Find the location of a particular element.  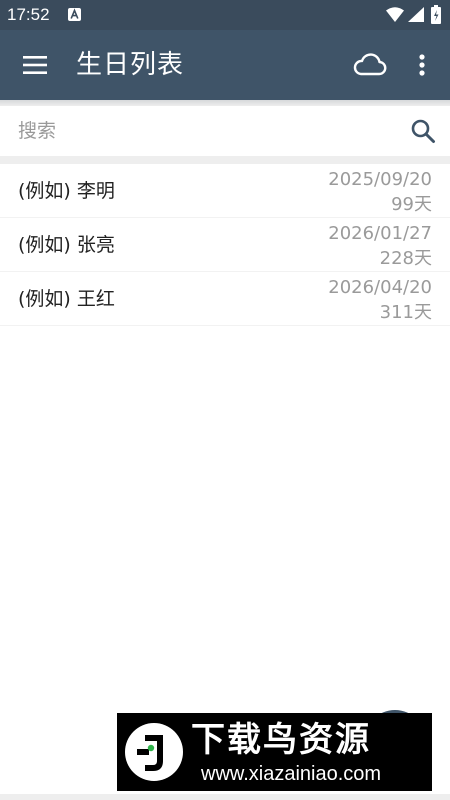

watermark: 下载鸟资源 www.xiazainiao.com is located at coordinates (274, 752).